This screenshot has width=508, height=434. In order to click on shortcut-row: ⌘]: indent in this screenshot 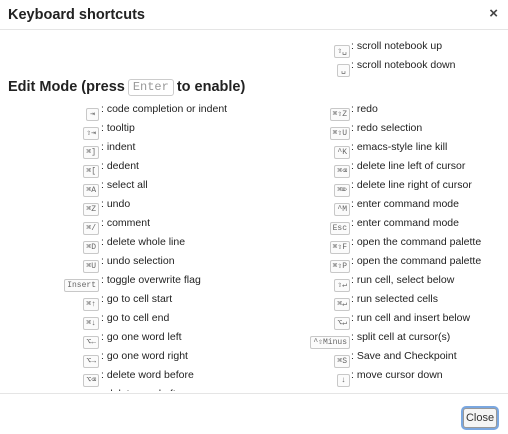, I will do `click(127, 148)`.